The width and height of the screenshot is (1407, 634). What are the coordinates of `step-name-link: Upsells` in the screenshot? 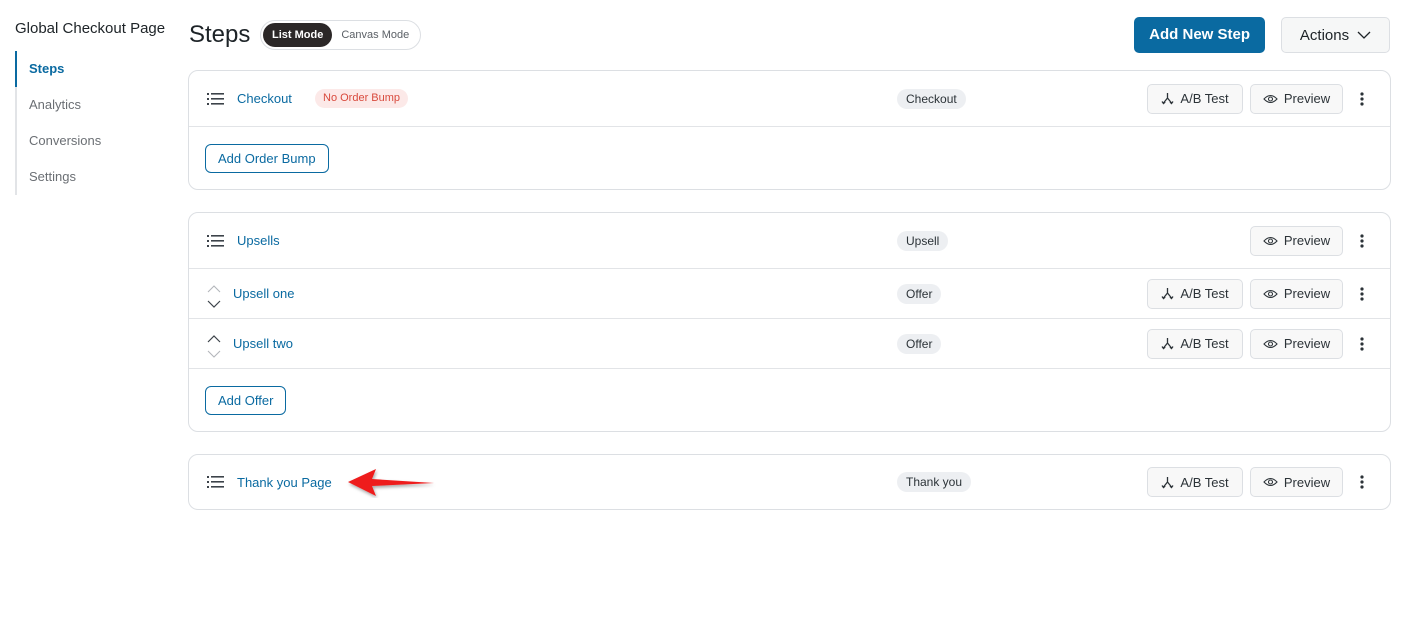 It's located at (258, 240).